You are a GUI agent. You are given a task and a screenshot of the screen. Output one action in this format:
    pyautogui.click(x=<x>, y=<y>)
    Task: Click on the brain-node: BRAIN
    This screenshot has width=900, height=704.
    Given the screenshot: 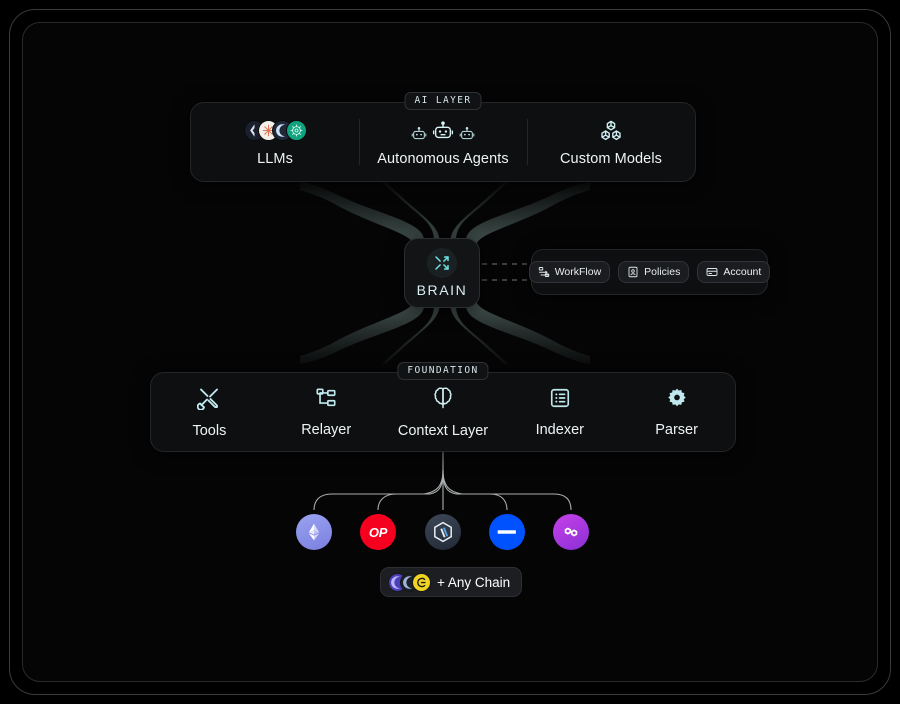 What is the action you would take?
    pyautogui.click(x=442, y=273)
    